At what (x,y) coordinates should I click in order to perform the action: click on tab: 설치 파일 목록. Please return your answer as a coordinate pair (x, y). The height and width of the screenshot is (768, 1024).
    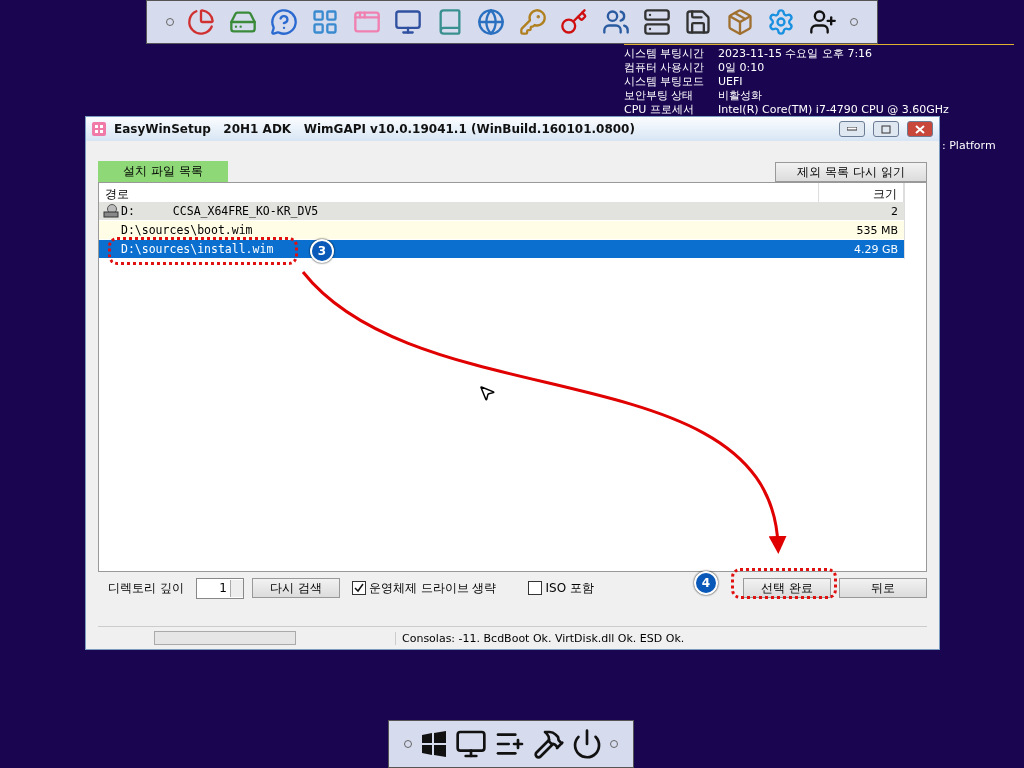
    Looking at the image, I should click on (163, 171).